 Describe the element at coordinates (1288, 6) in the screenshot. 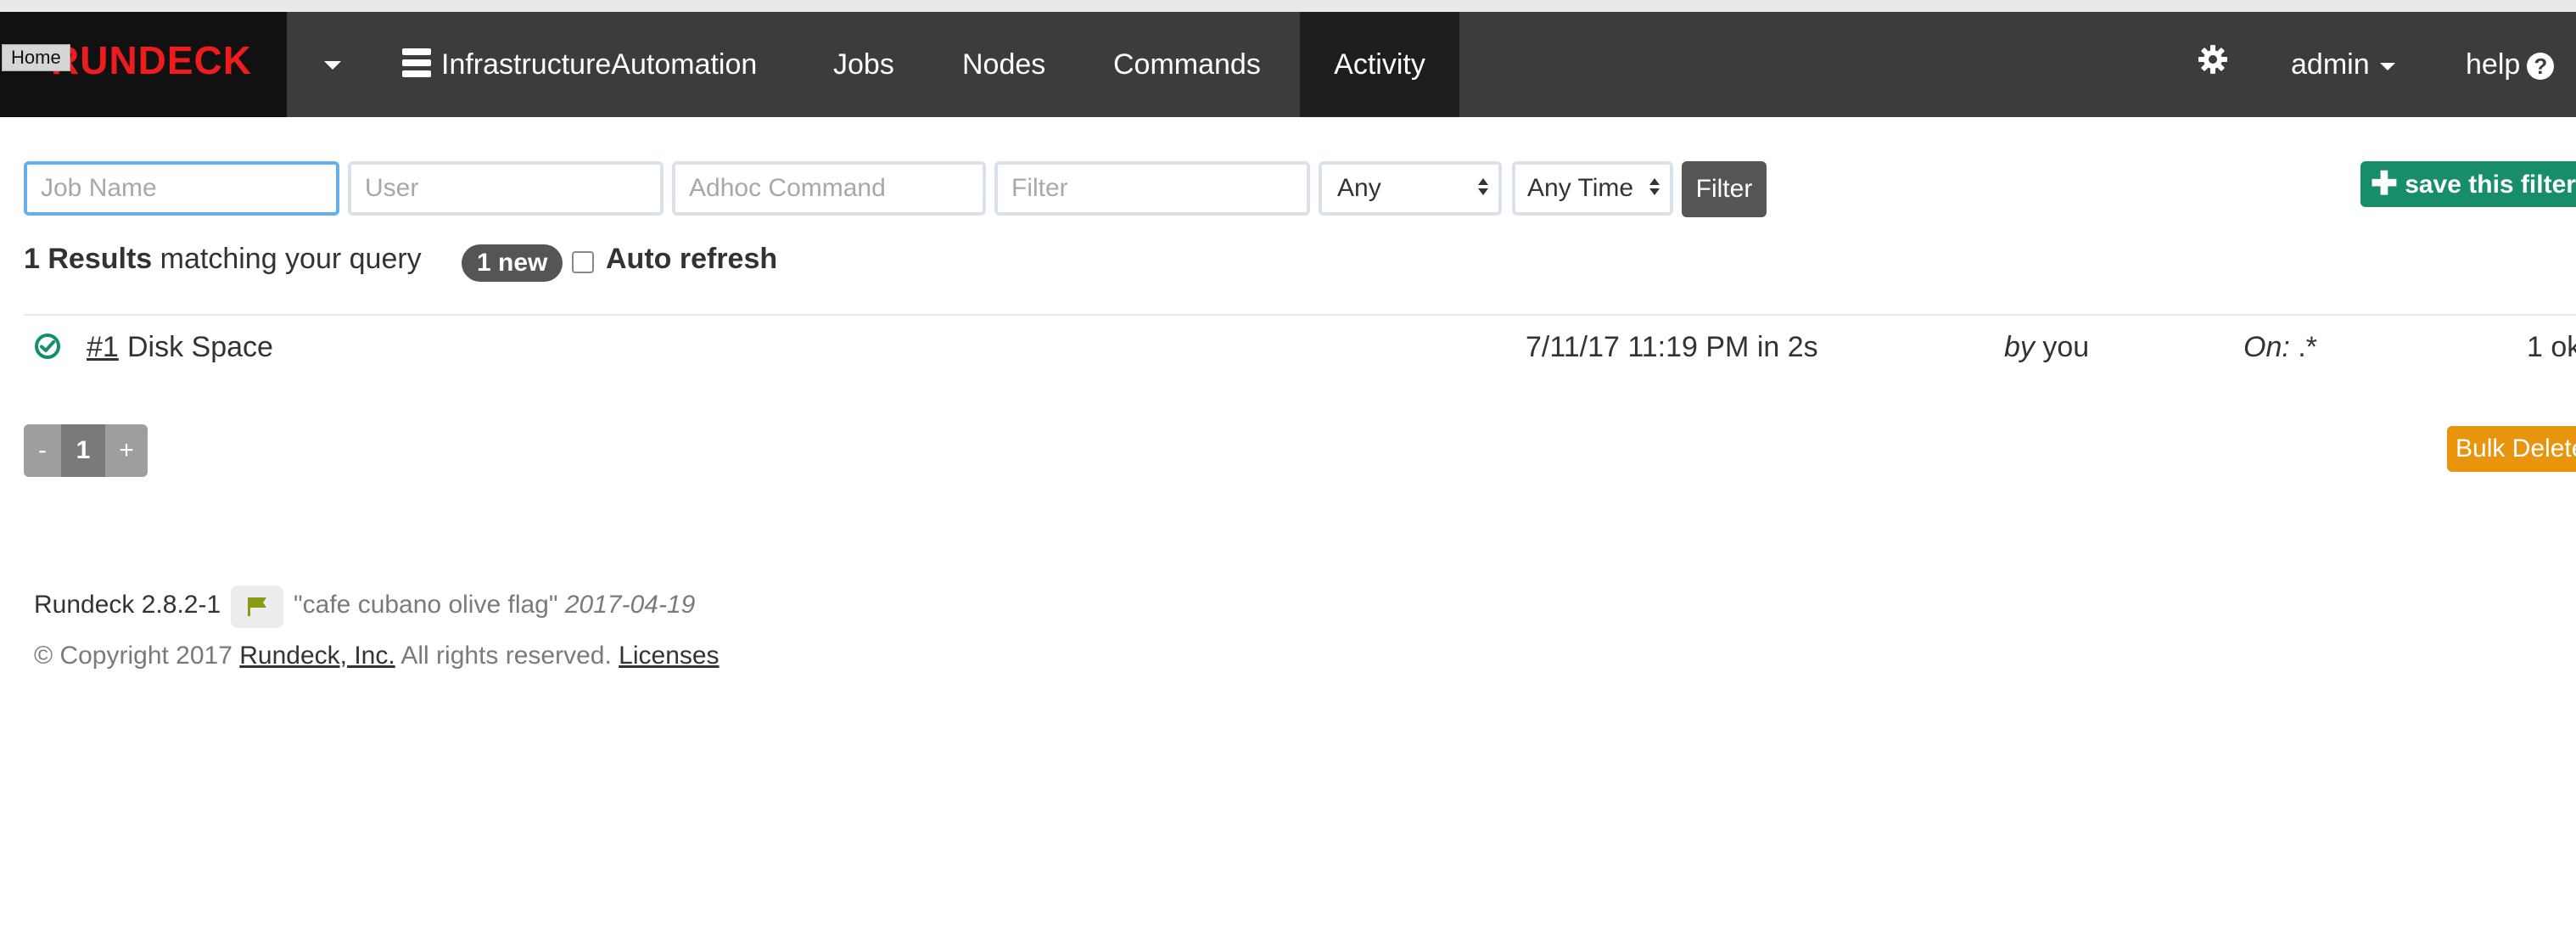

I see `top-strip` at that location.